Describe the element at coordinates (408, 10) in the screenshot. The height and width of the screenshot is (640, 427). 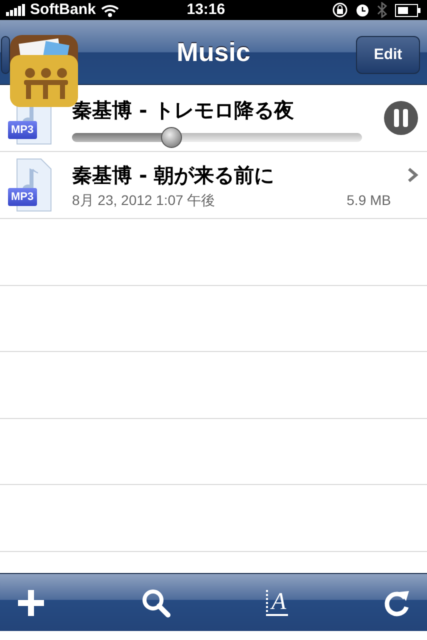
I see `battery-icon` at that location.